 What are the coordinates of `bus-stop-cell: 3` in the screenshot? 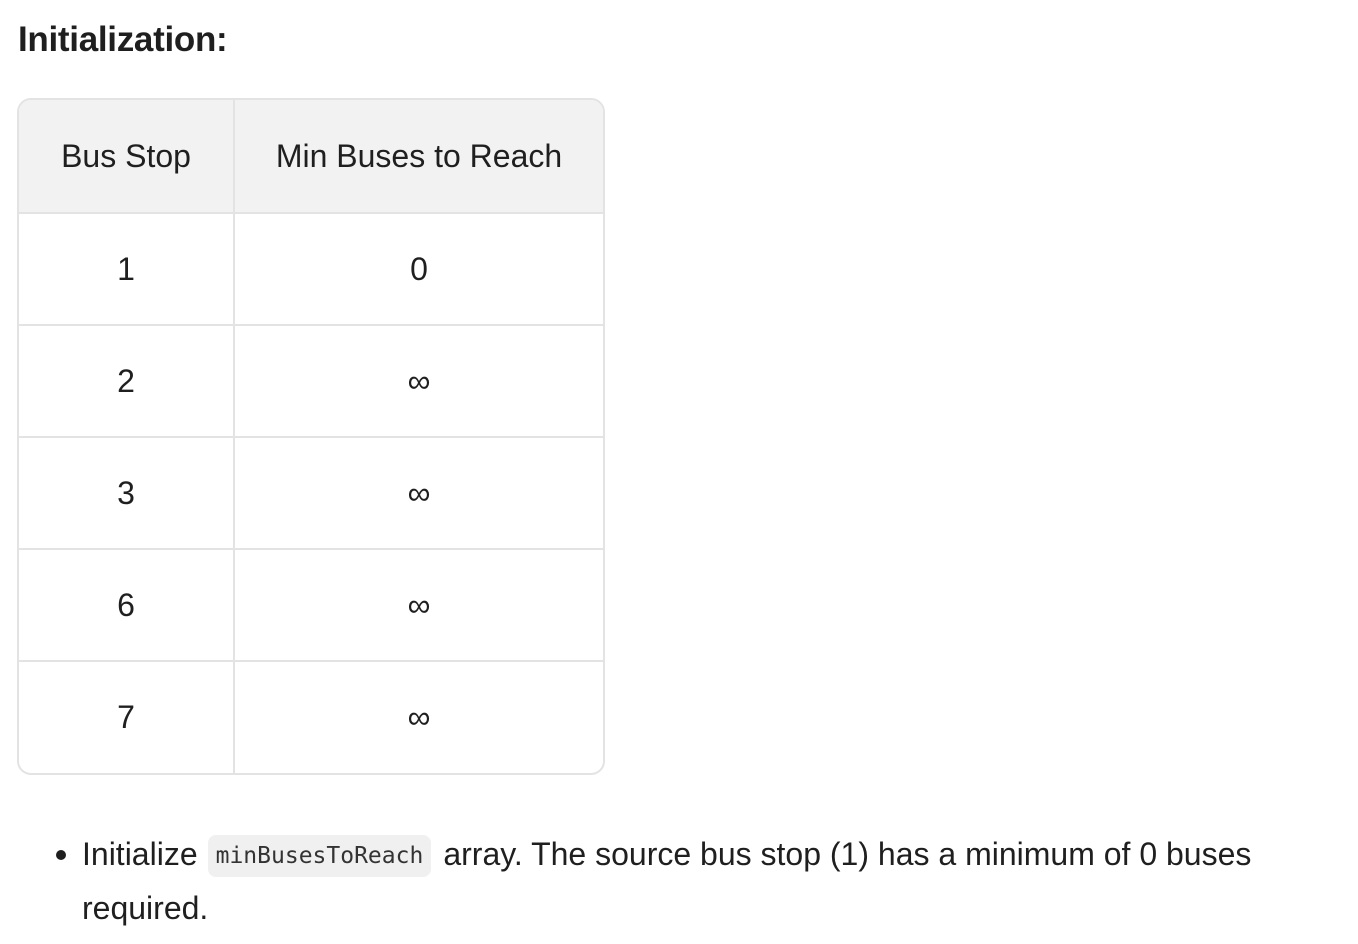 It's located at (126, 492).